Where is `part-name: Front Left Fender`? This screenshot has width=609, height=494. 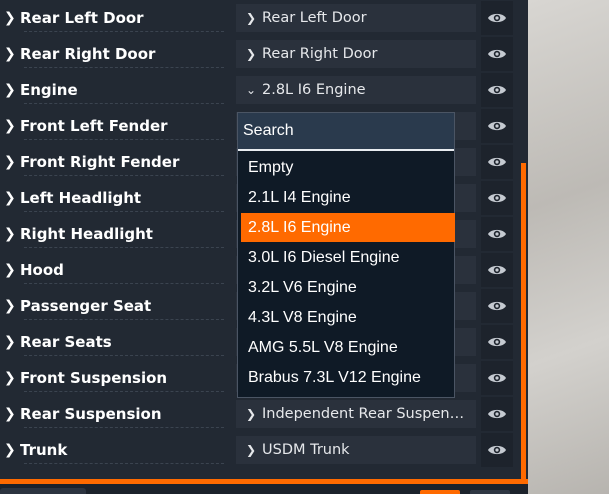 part-name: Front Left Fender is located at coordinates (94, 126).